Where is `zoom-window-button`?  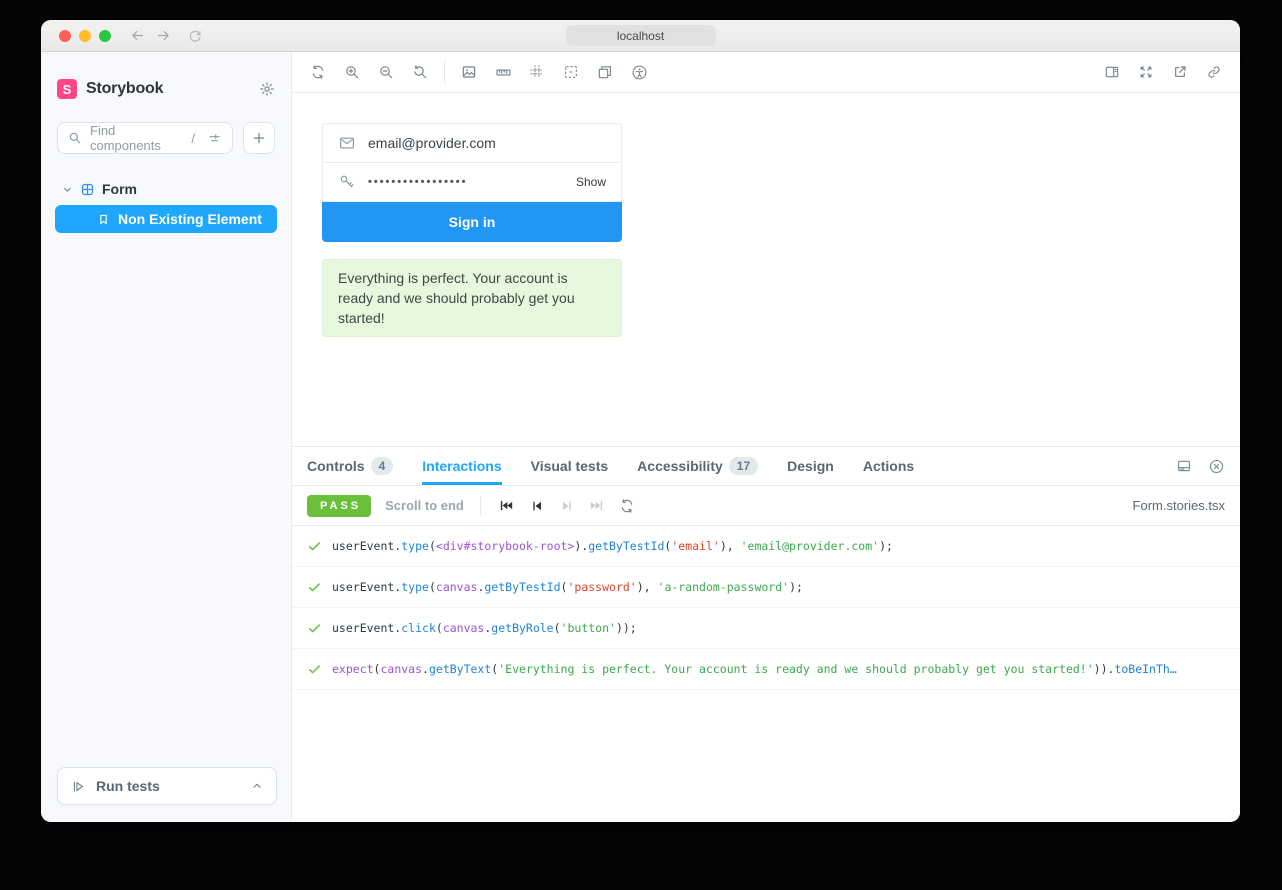 zoom-window-button is located at coordinates (105, 35).